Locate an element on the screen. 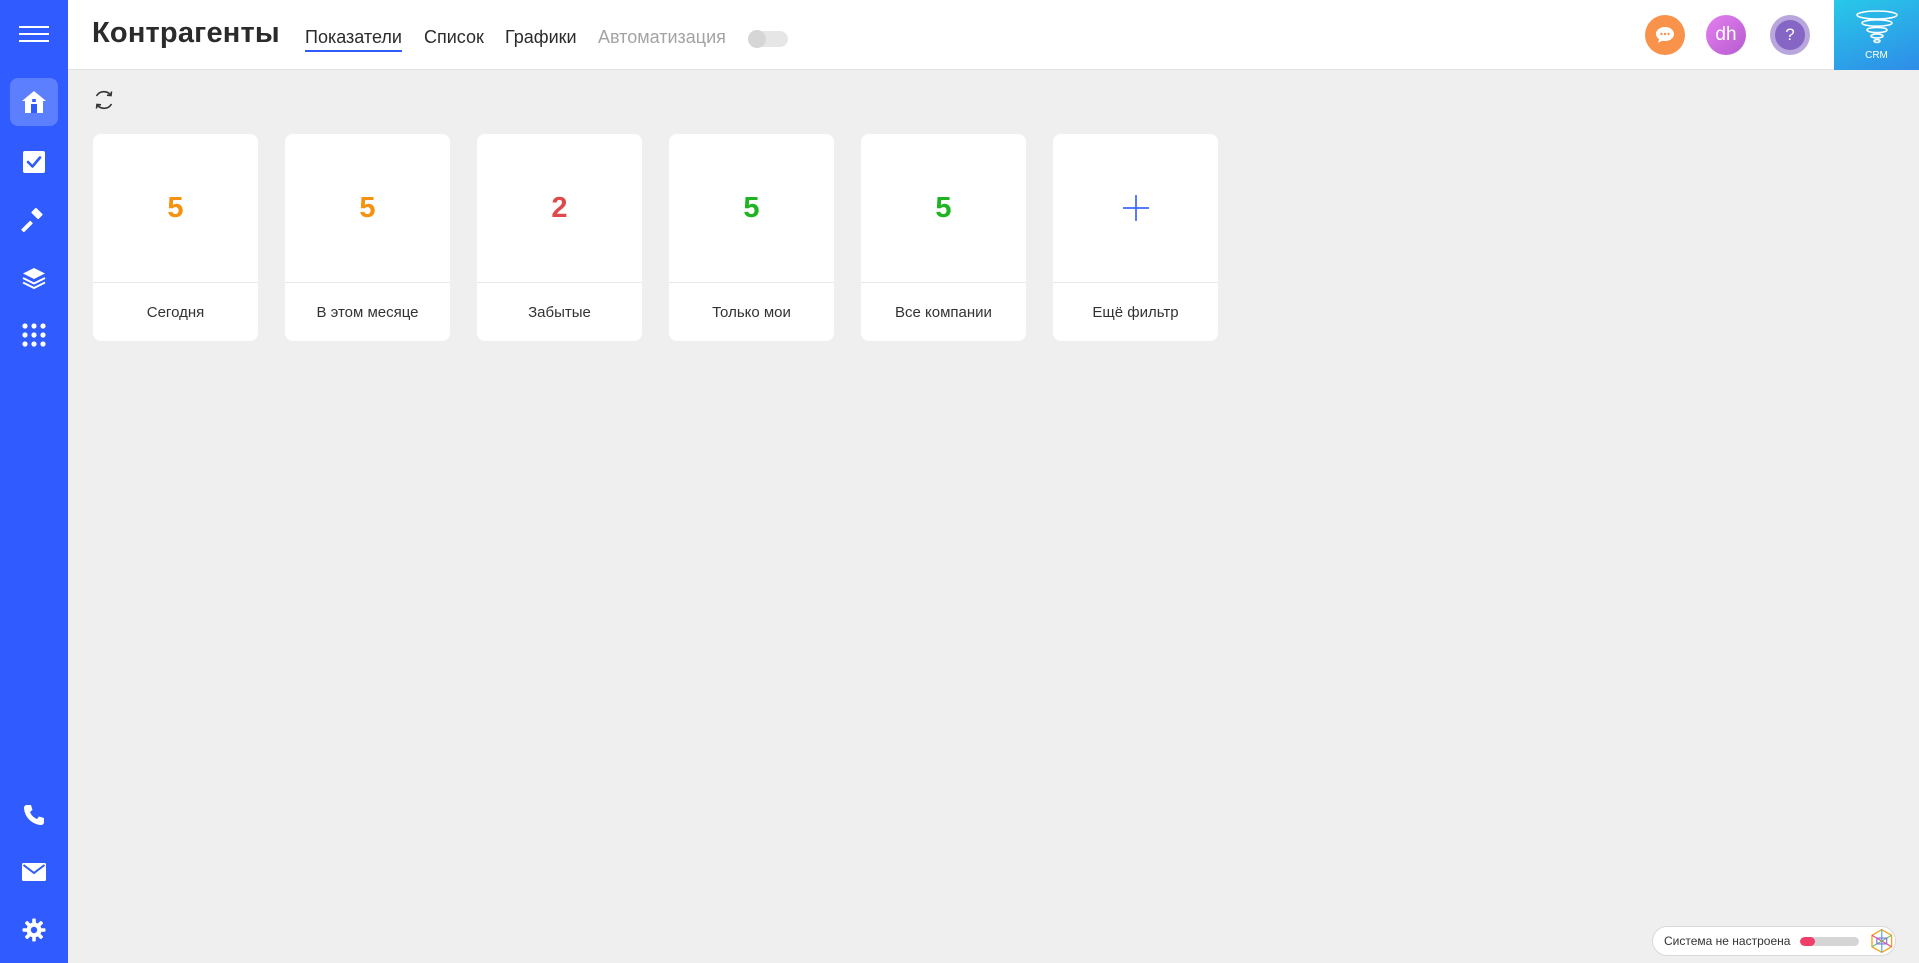  refresh-button is located at coordinates (104, 100).